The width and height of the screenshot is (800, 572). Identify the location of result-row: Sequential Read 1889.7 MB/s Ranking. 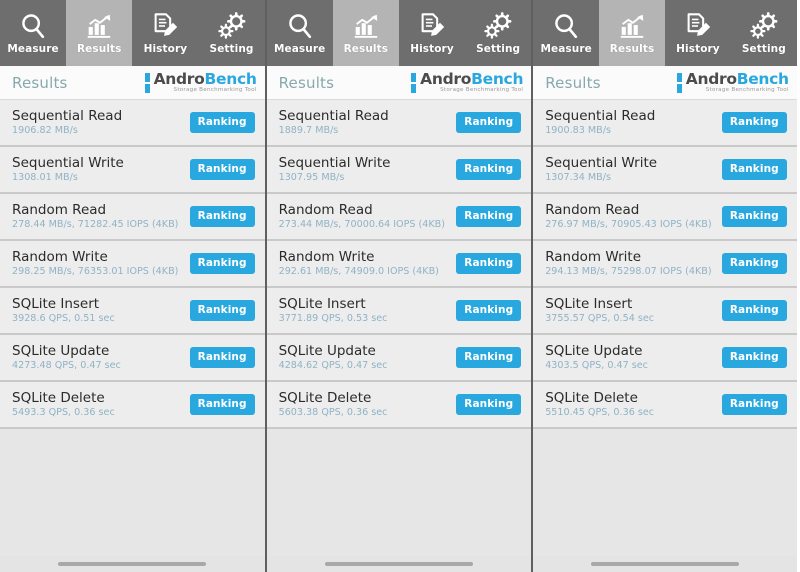
(399, 123).